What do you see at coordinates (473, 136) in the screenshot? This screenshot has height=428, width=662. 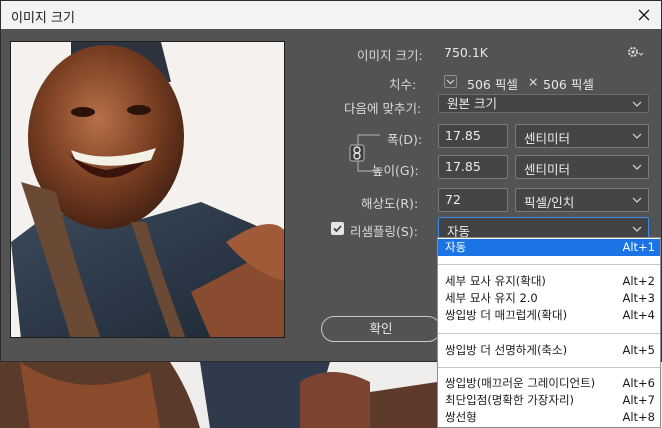 I see `width-input: 17.85` at bounding box center [473, 136].